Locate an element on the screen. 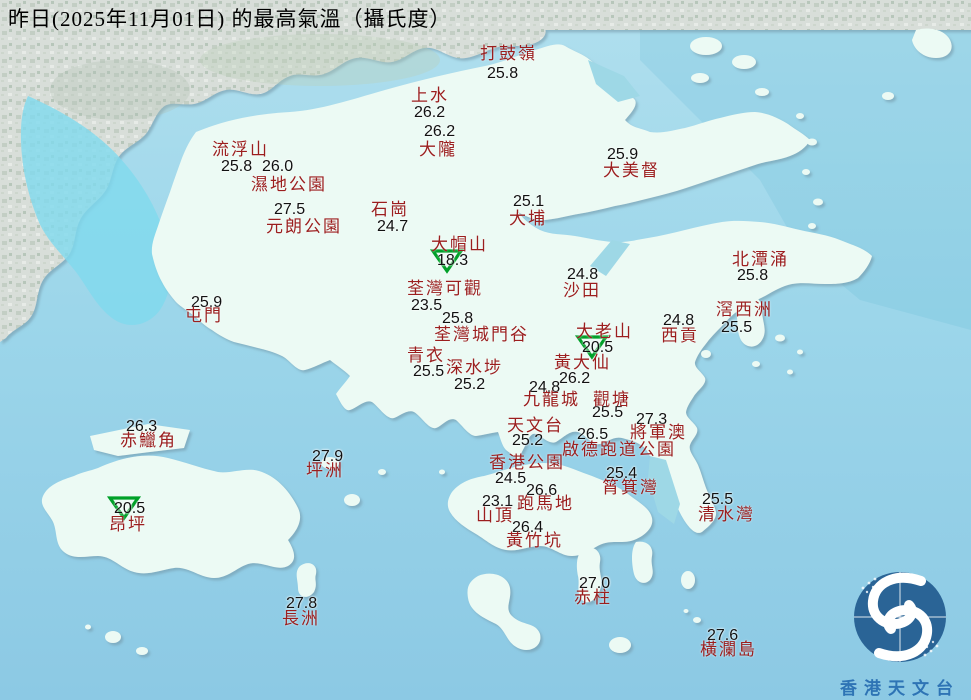  station-value: 27.5 is located at coordinates (290, 209).